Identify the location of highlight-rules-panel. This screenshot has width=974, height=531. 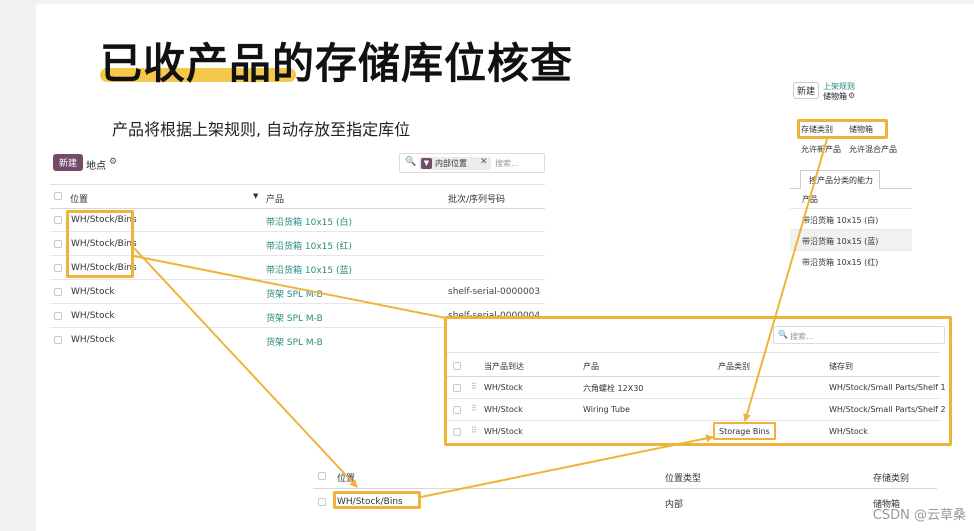
(698, 381).